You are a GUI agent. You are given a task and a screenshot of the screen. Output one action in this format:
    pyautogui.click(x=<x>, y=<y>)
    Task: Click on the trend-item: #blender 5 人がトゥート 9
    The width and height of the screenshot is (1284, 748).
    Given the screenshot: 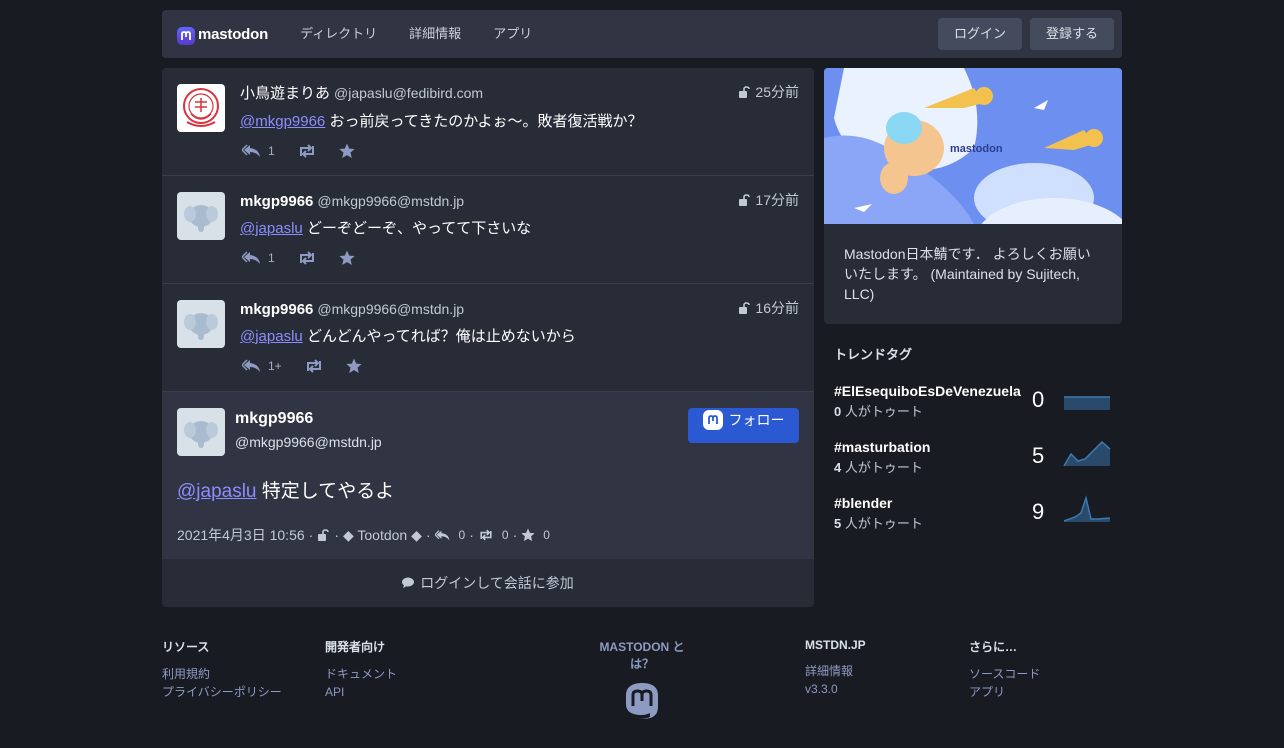 What is the action you would take?
    pyautogui.click(x=974, y=515)
    